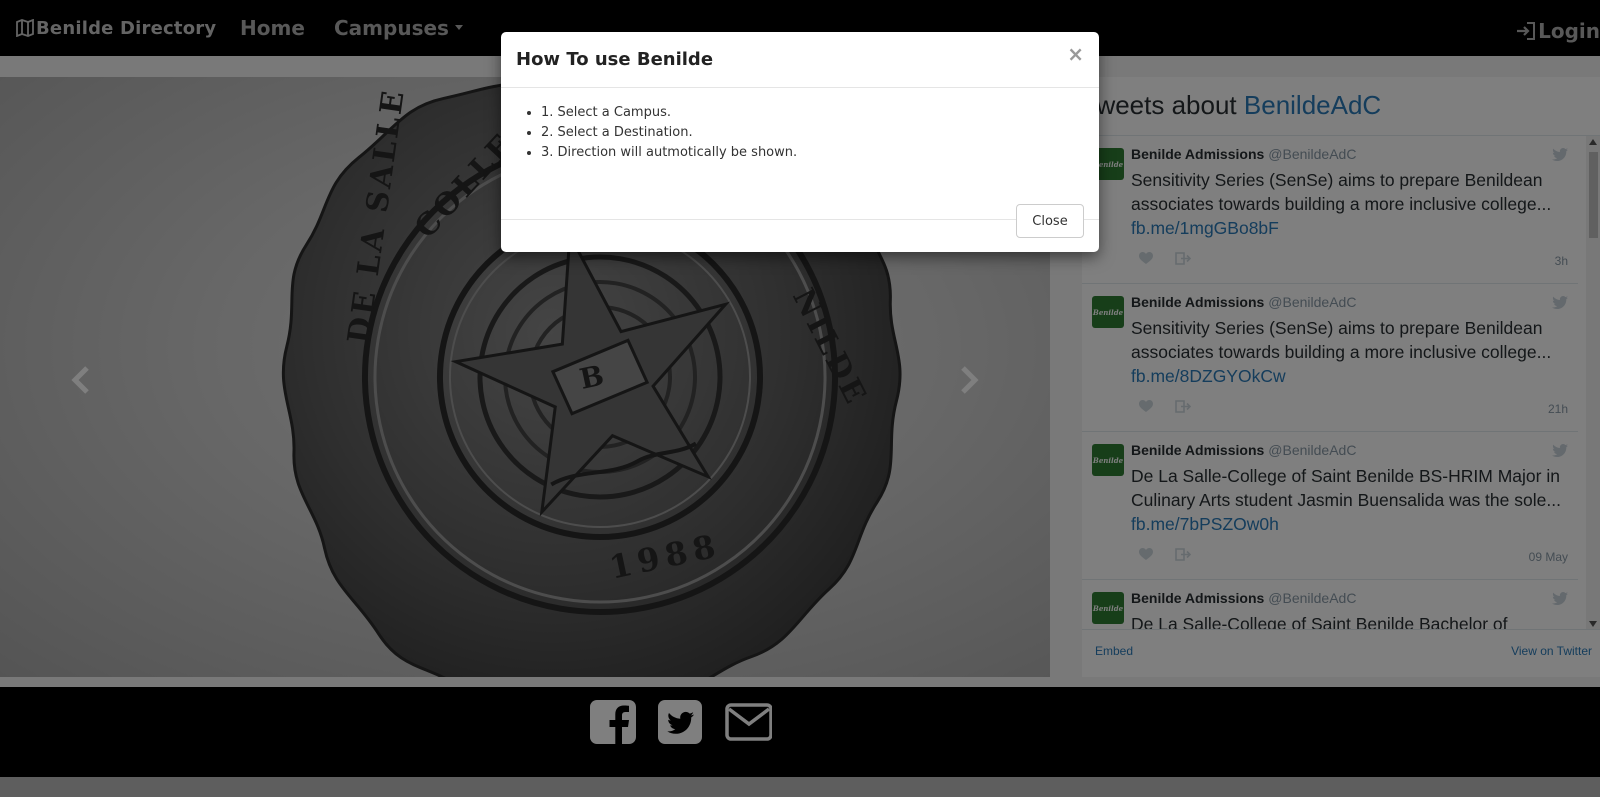 Image resolution: width=1600 pixels, height=797 pixels. Describe the element at coordinates (800, 60) in the screenshot. I see `modal-header: How To use Benilde ×` at that location.